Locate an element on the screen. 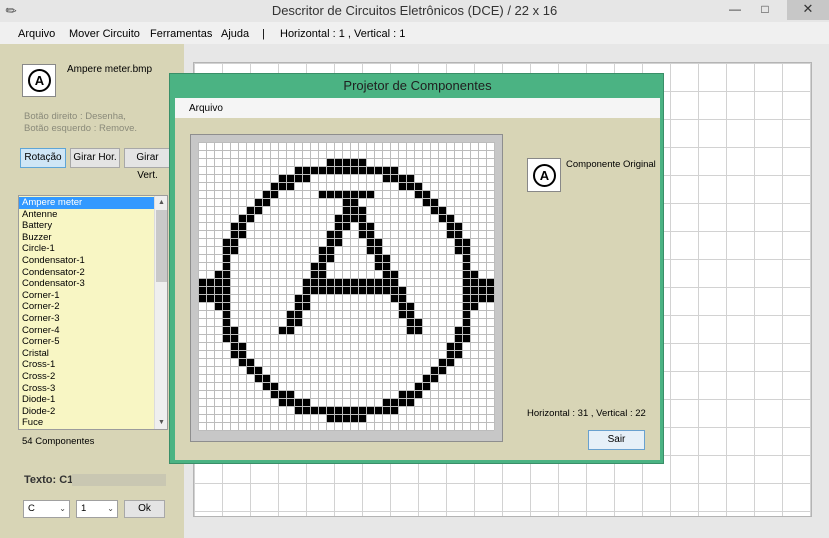 The height and width of the screenshot is (538, 829). flip-horizontal-button: Girar Hor. is located at coordinates (95, 158).